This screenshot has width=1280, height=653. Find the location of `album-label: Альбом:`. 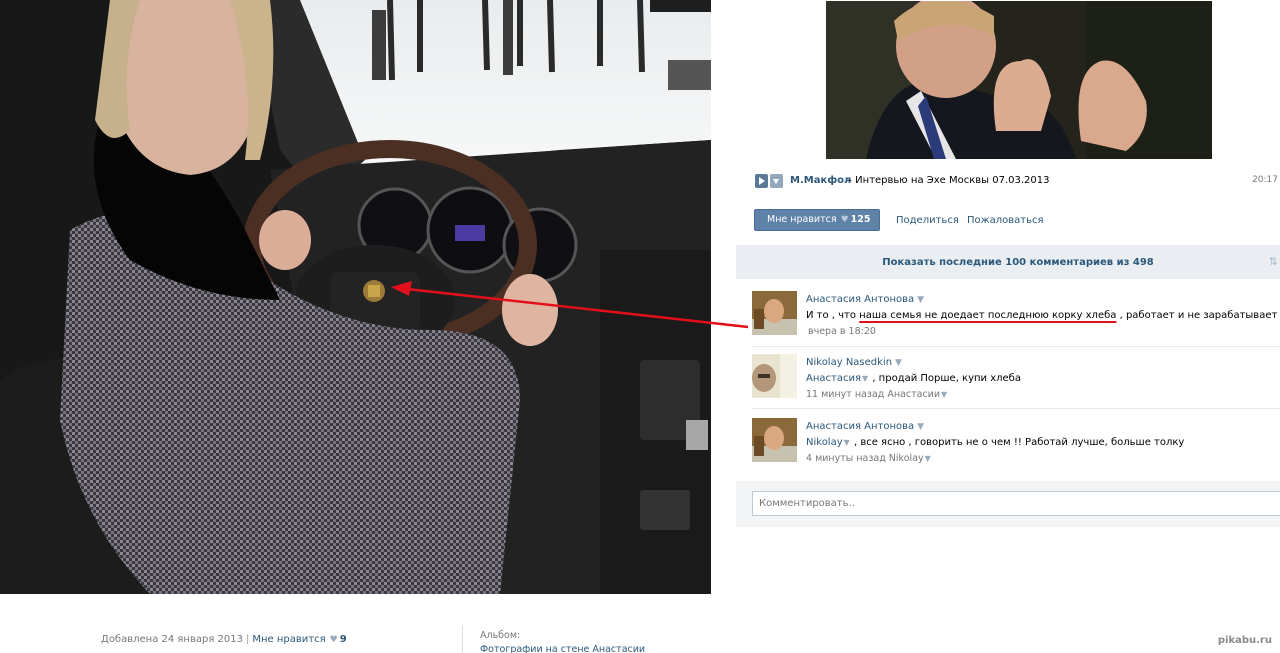

album-label: Альбом: is located at coordinates (500, 635).